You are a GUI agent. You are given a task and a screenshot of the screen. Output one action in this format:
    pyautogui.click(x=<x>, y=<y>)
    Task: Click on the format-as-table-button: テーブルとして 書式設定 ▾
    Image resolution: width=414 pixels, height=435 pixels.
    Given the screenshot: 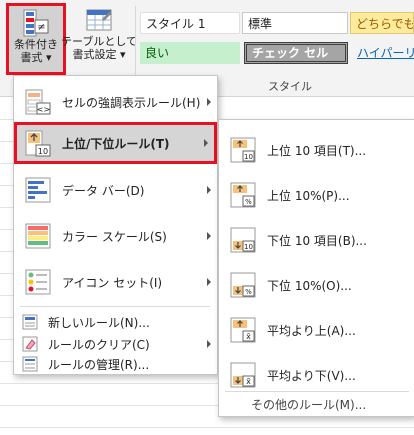 What is the action you would take?
    pyautogui.click(x=99, y=39)
    